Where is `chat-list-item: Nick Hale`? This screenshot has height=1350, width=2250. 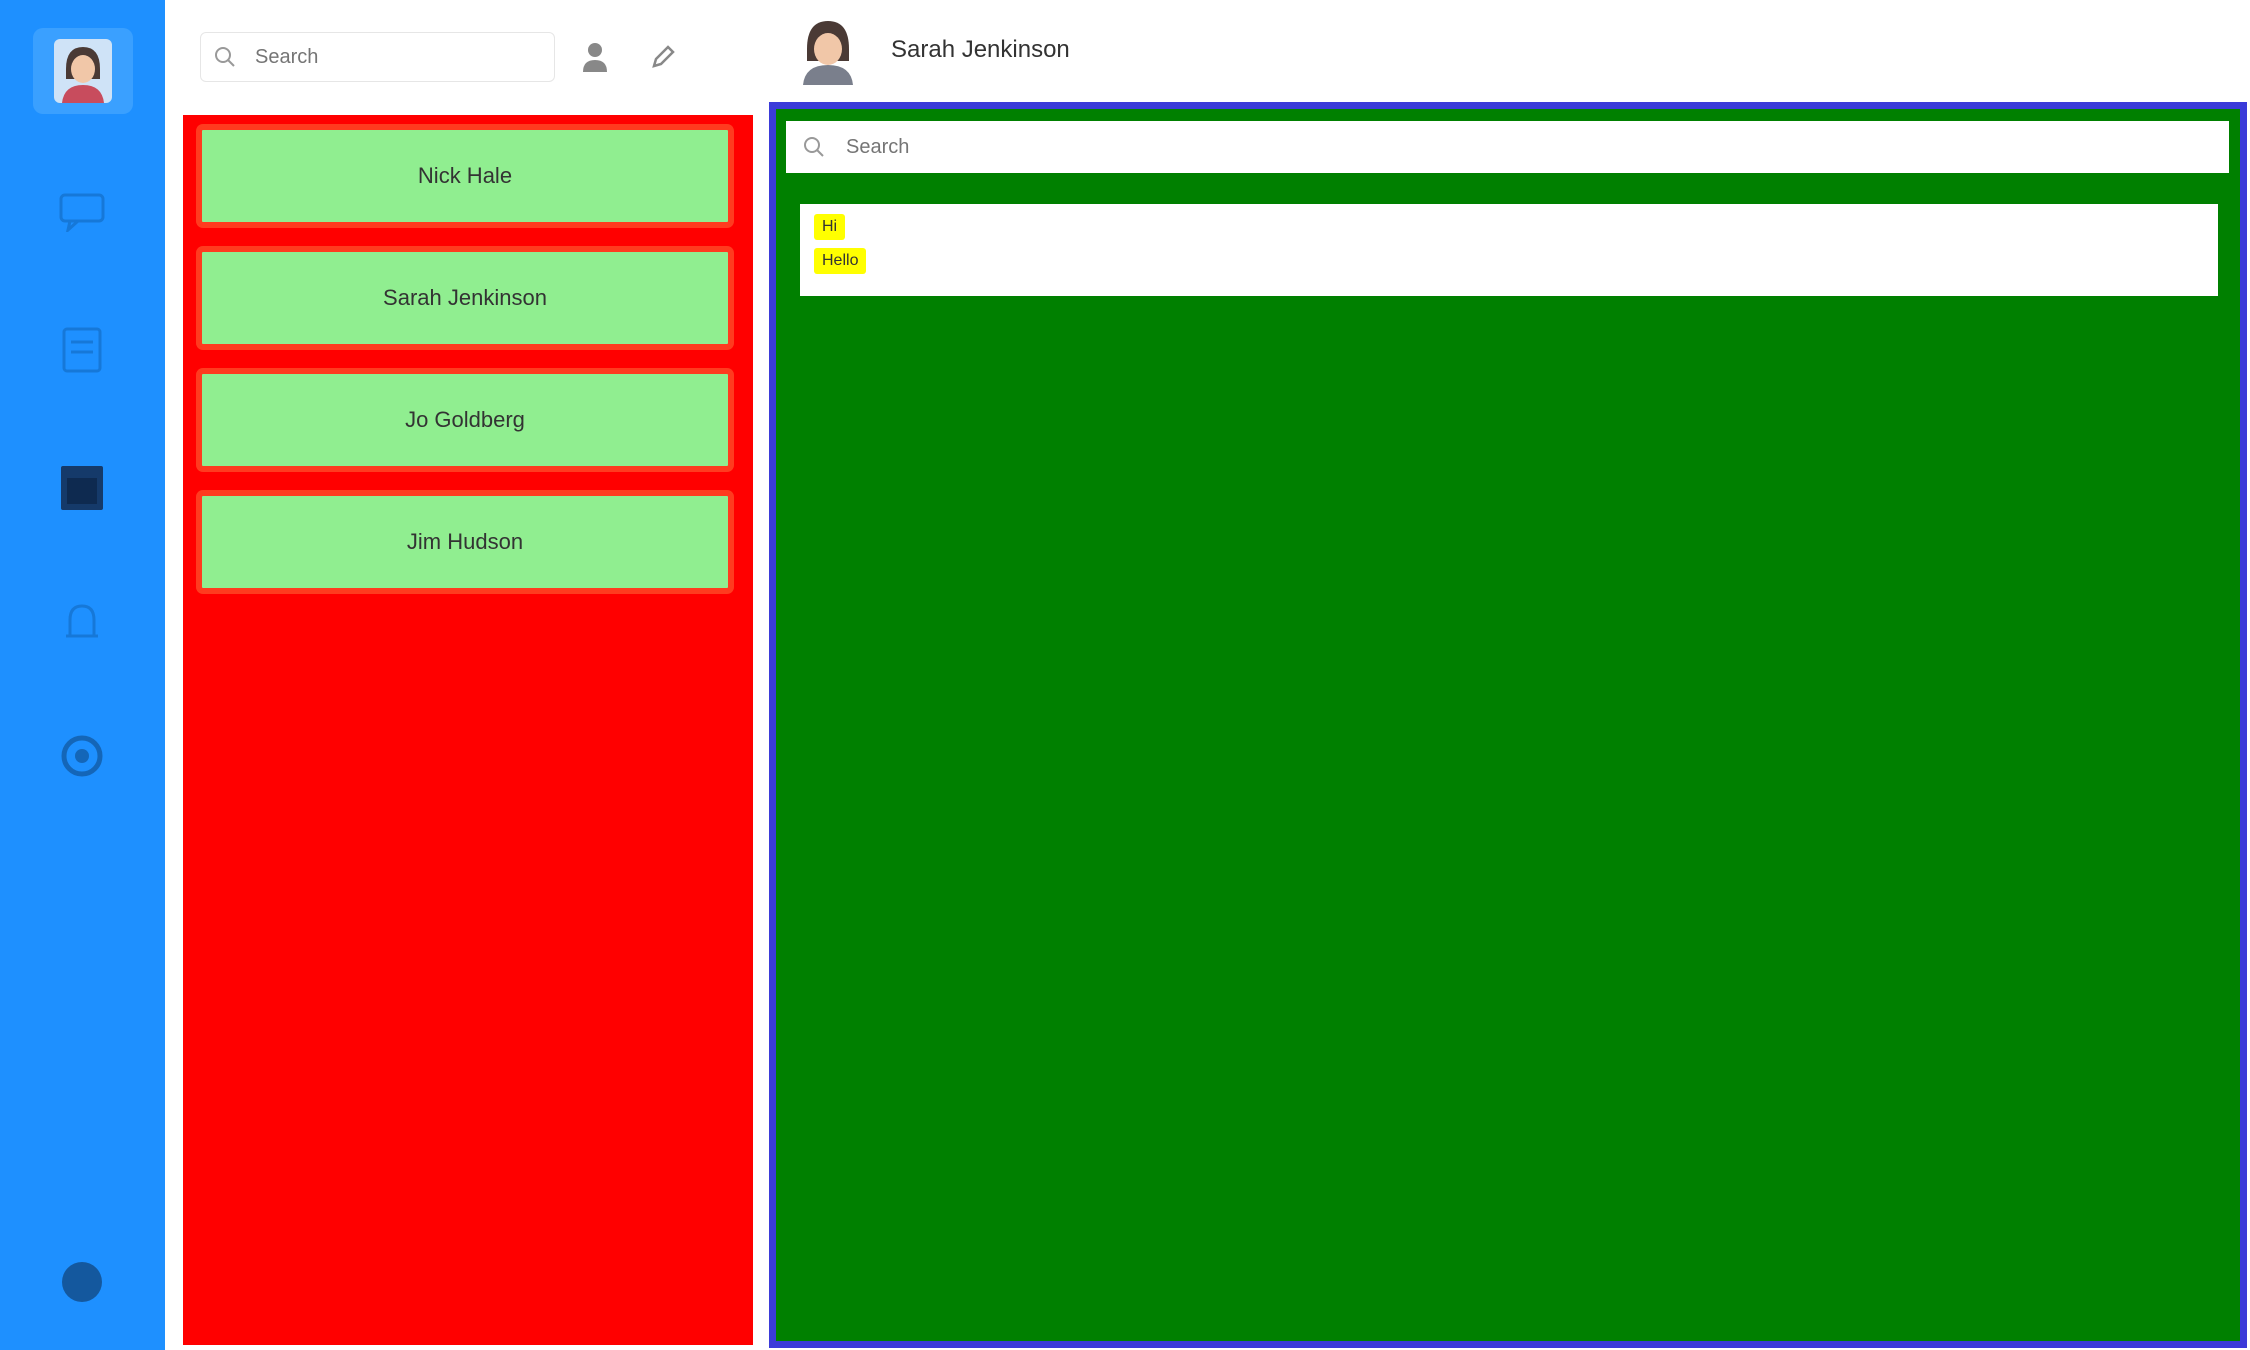 chat-list-item: Nick Hale is located at coordinates (465, 176).